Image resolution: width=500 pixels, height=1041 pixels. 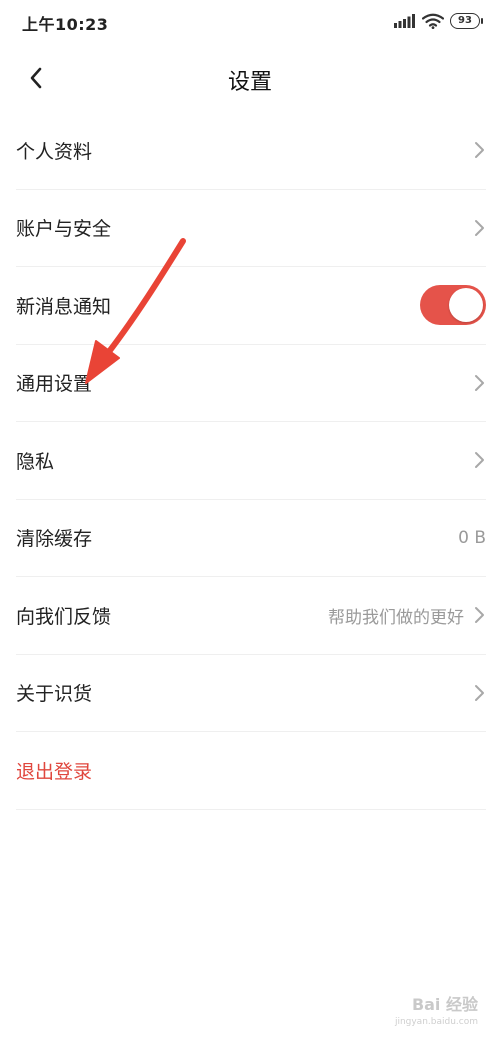 I want to click on settings-item-about: 关于识货, so click(x=251, y=693).